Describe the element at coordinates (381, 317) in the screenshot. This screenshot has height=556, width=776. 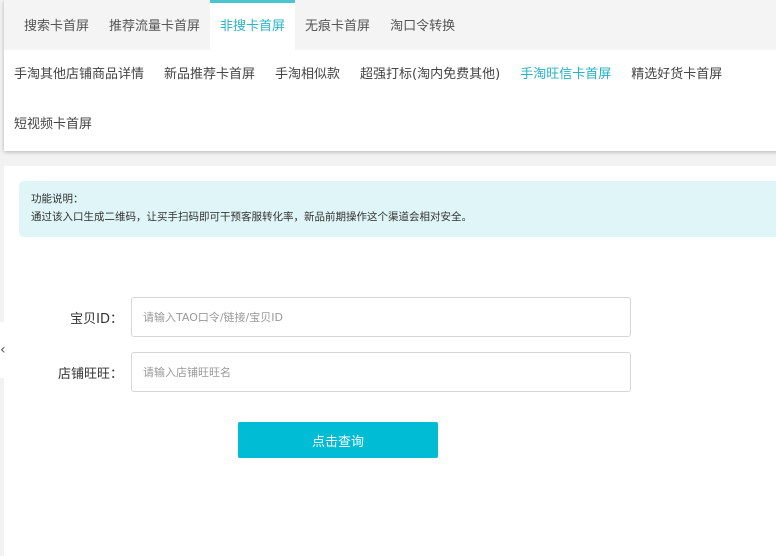
I see `item-id-input` at that location.